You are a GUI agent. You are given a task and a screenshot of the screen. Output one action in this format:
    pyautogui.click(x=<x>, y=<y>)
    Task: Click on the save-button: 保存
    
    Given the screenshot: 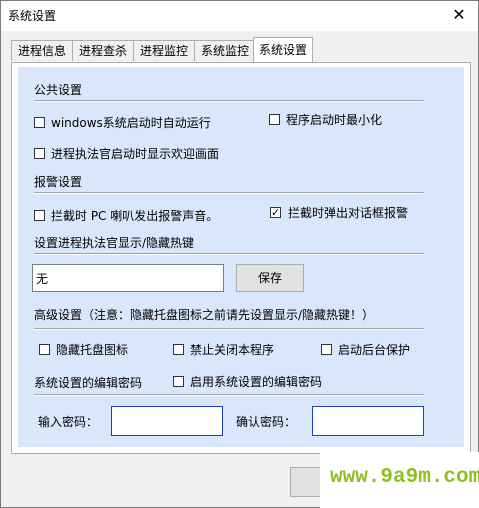 What is the action you would take?
    pyautogui.click(x=270, y=278)
    